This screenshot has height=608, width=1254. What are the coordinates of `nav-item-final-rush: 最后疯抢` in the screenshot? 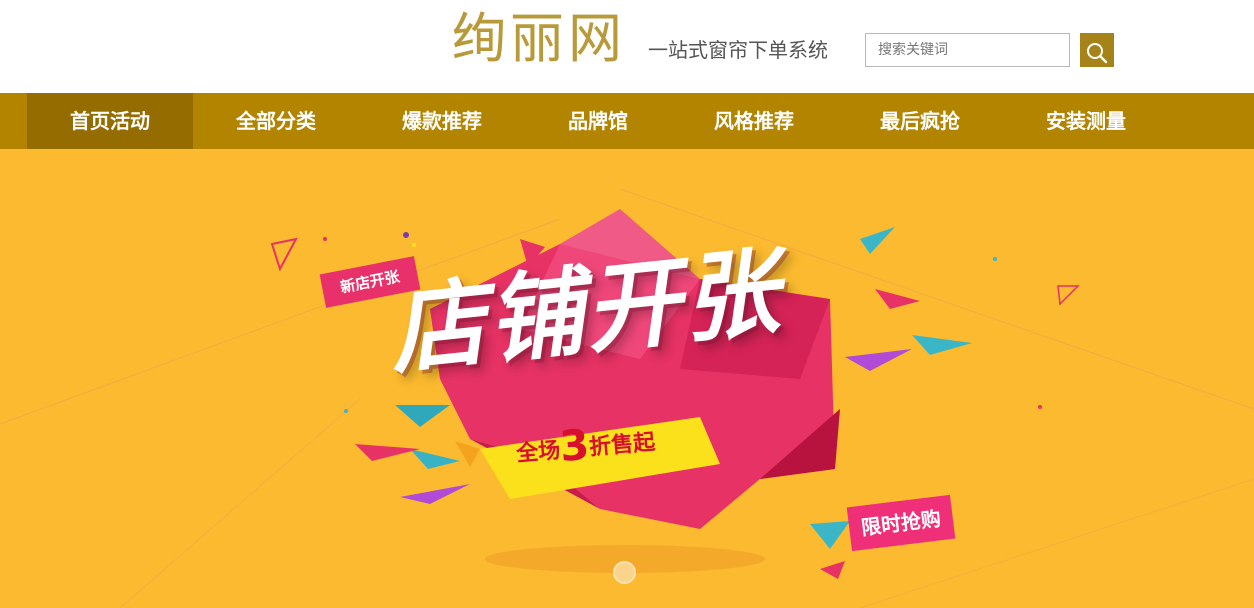 It's located at (920, 121).